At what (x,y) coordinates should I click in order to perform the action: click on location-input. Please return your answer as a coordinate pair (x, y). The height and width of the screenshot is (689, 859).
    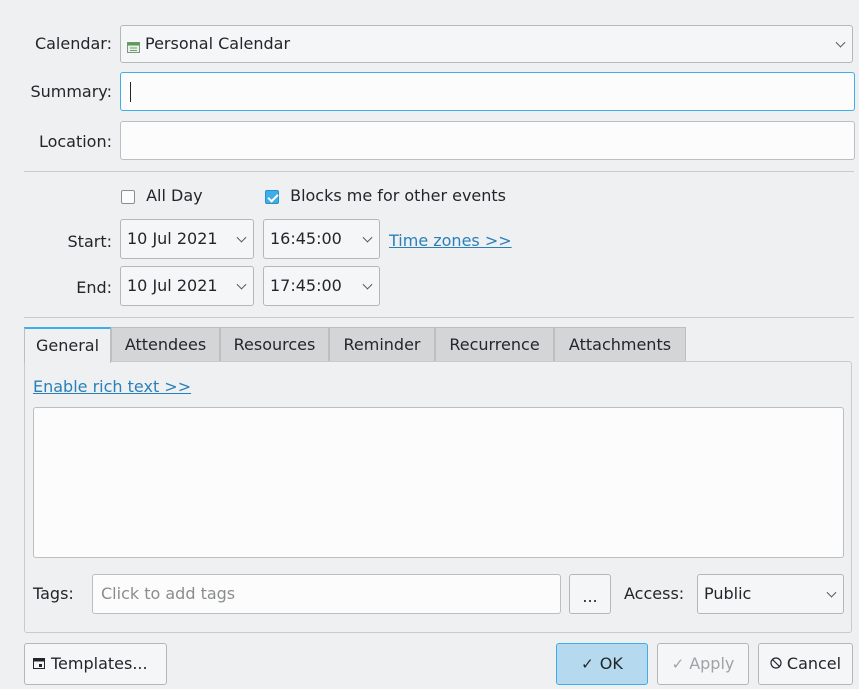
    Looking at the image, I should click on (487, 140).